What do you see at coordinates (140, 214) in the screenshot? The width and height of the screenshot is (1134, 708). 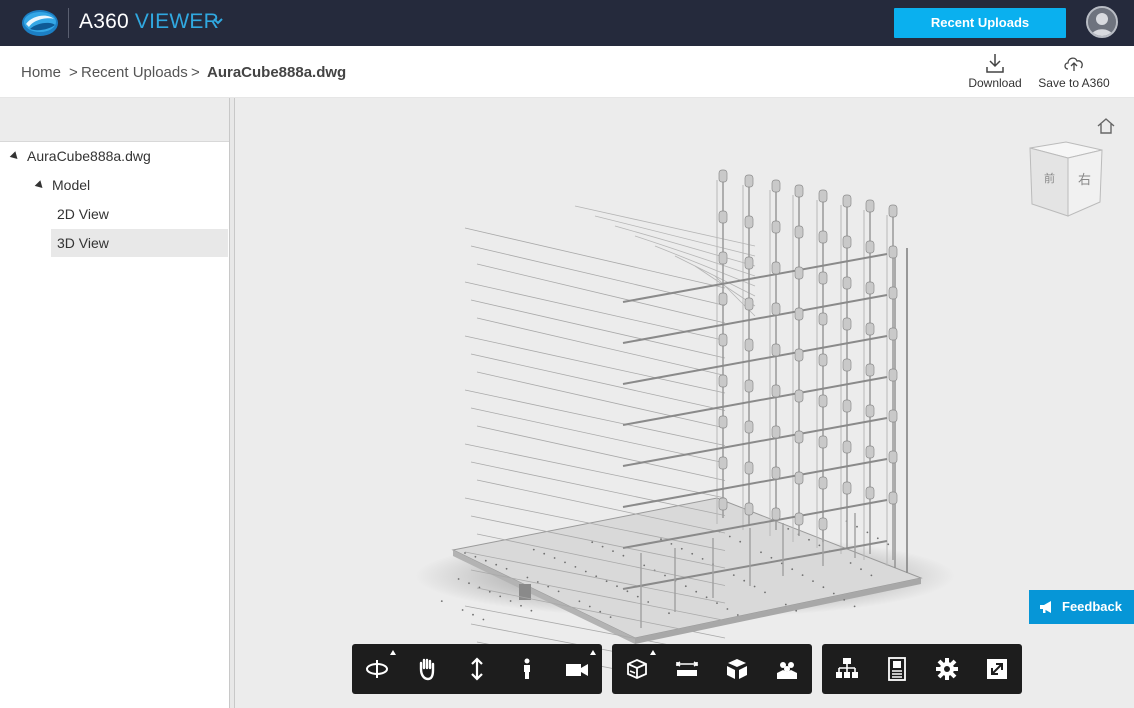 I see `tree-item-2d-view: 2D View` at bounding box center [140, 214].